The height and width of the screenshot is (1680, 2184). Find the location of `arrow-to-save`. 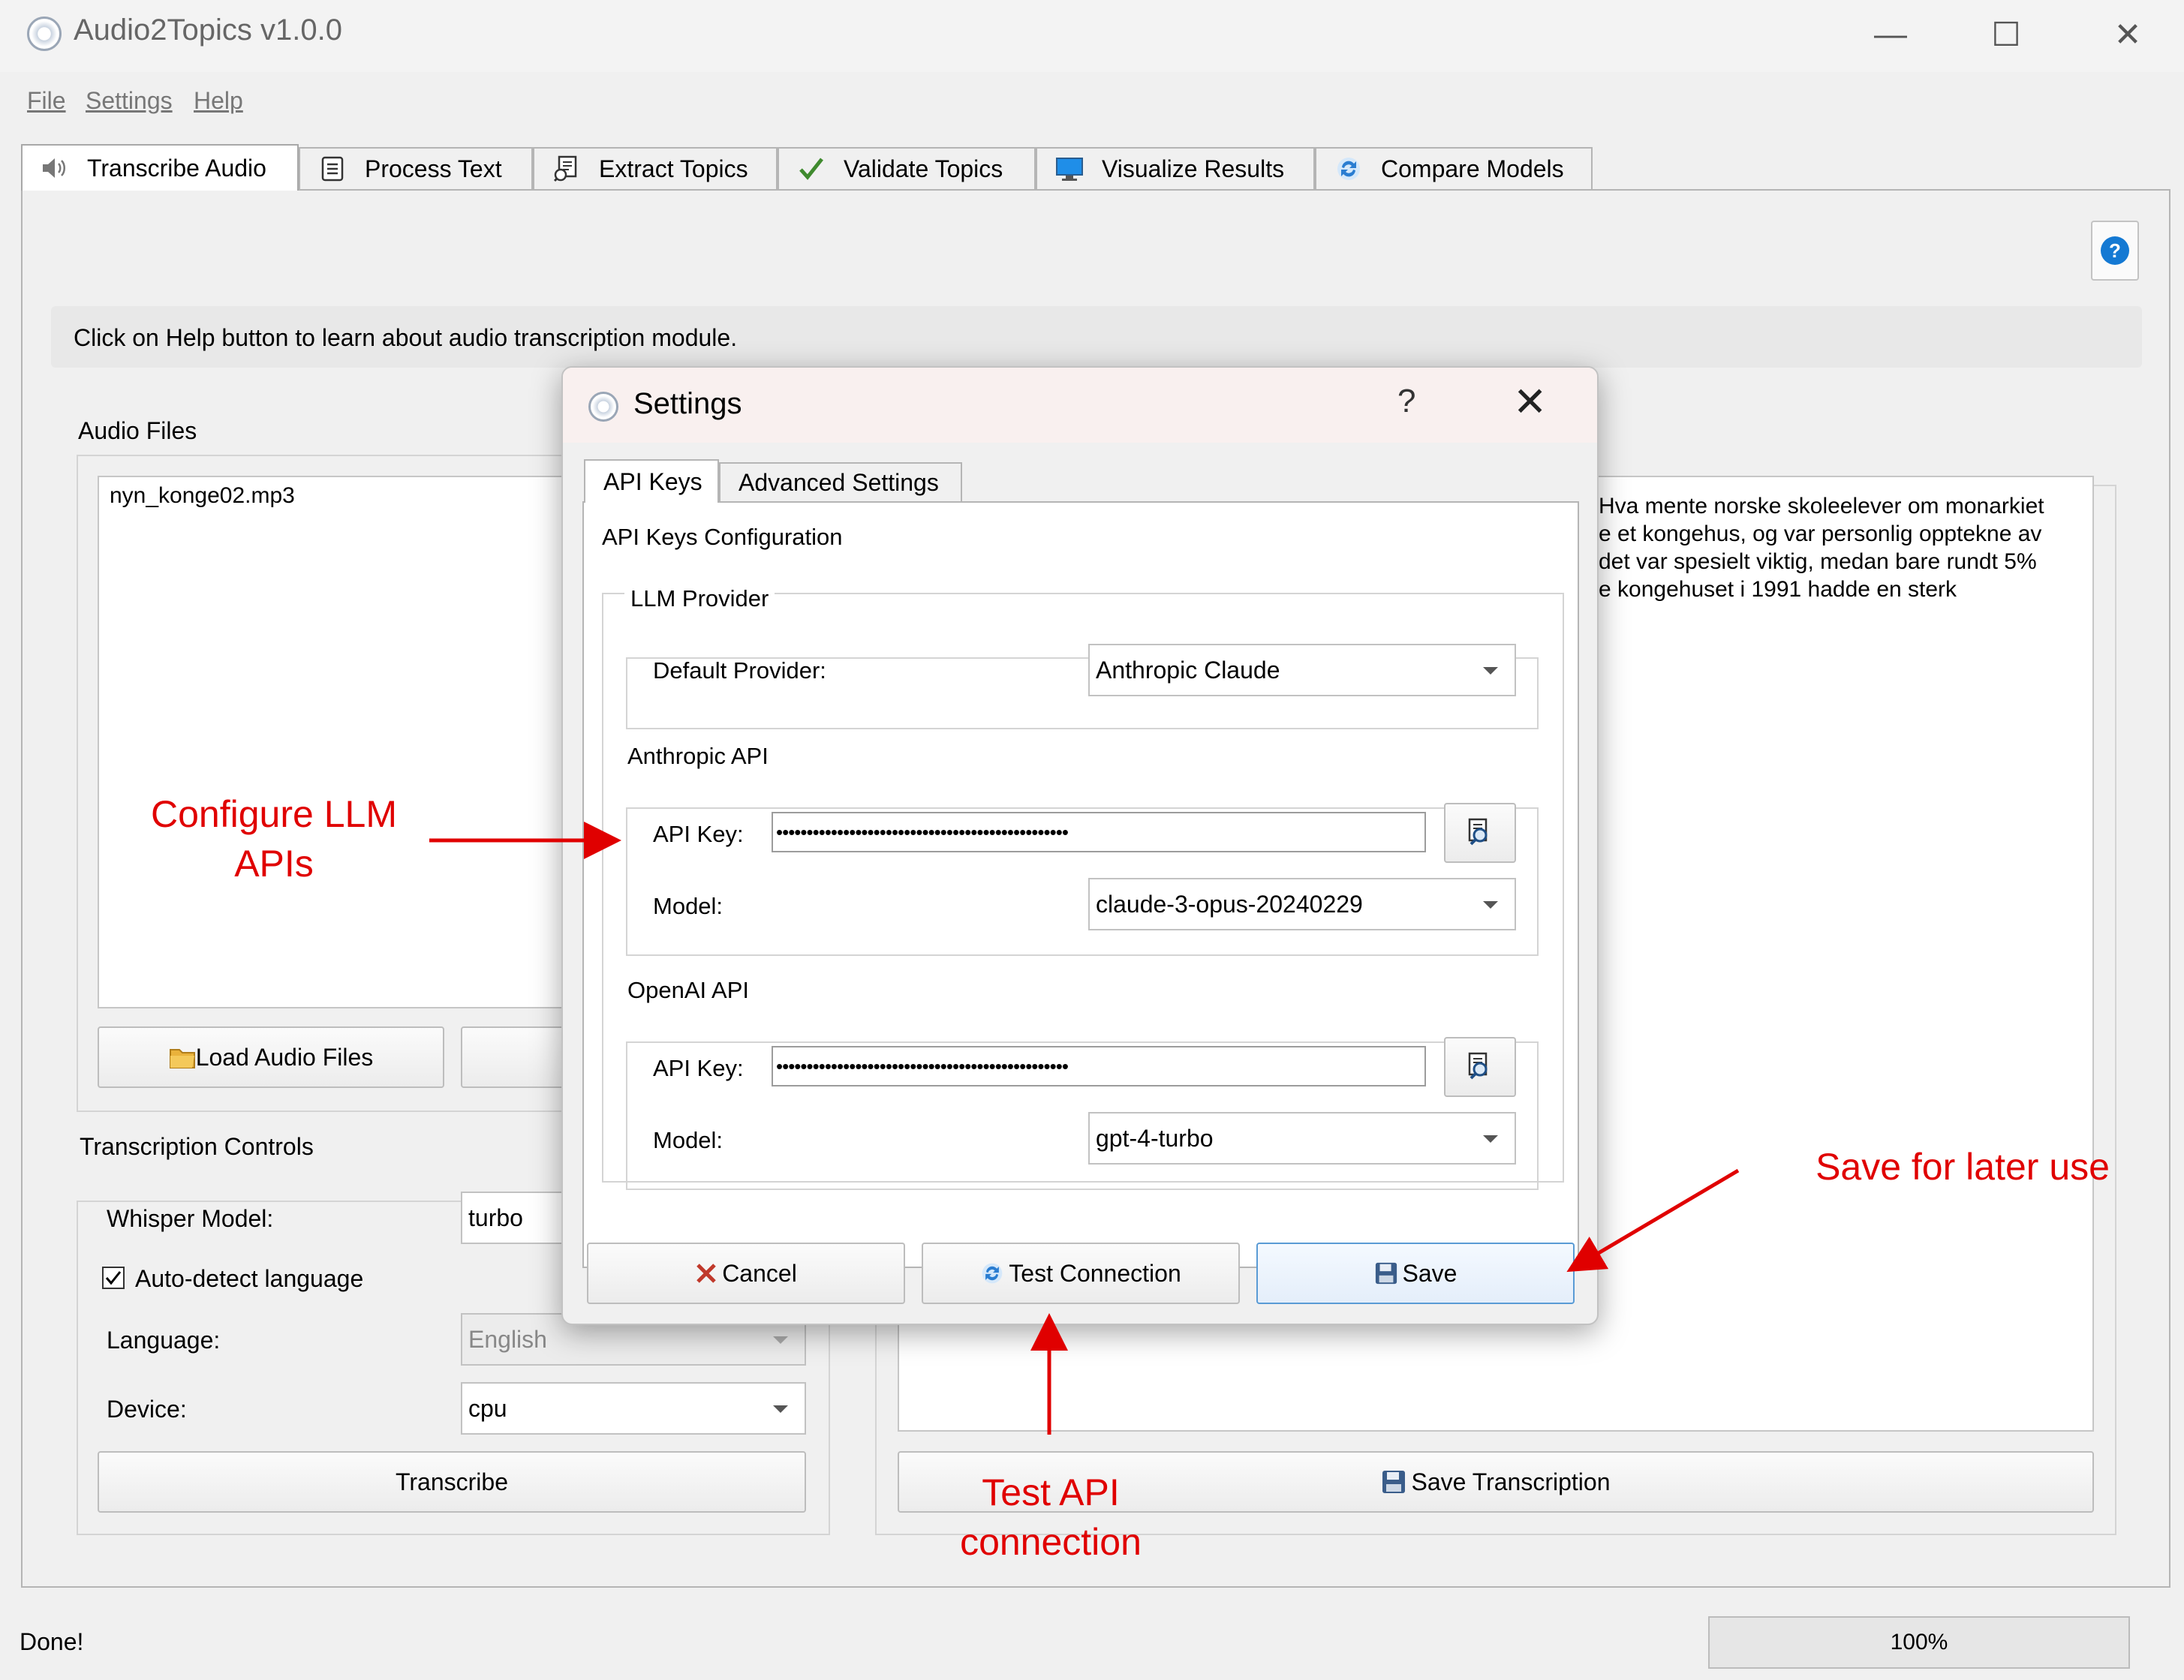

arrow-to-save is located at coordinates (1653, 1220).